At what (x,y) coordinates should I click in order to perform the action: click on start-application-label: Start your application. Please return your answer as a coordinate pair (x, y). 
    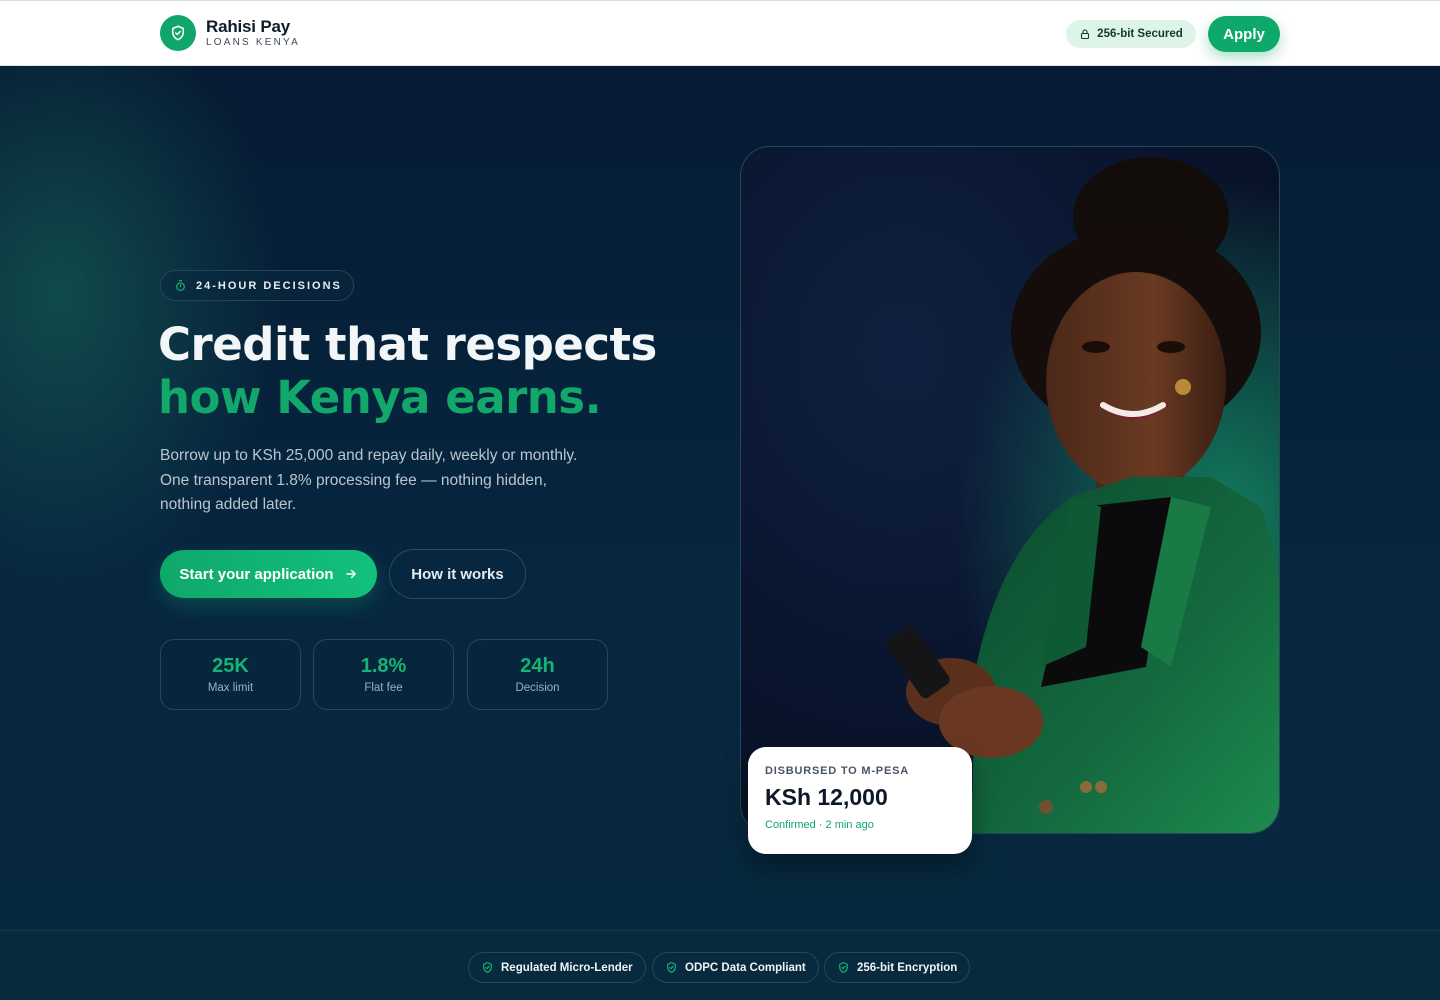
    Looking at the image, I should click on (256, 574).